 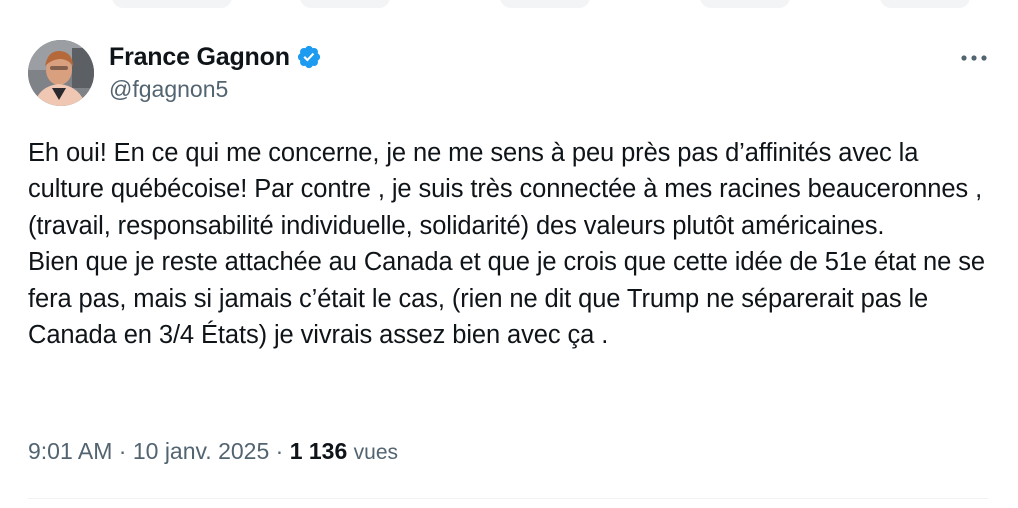 I want to click on author-handle: @fgagnon5, so click(x=215, y=89).